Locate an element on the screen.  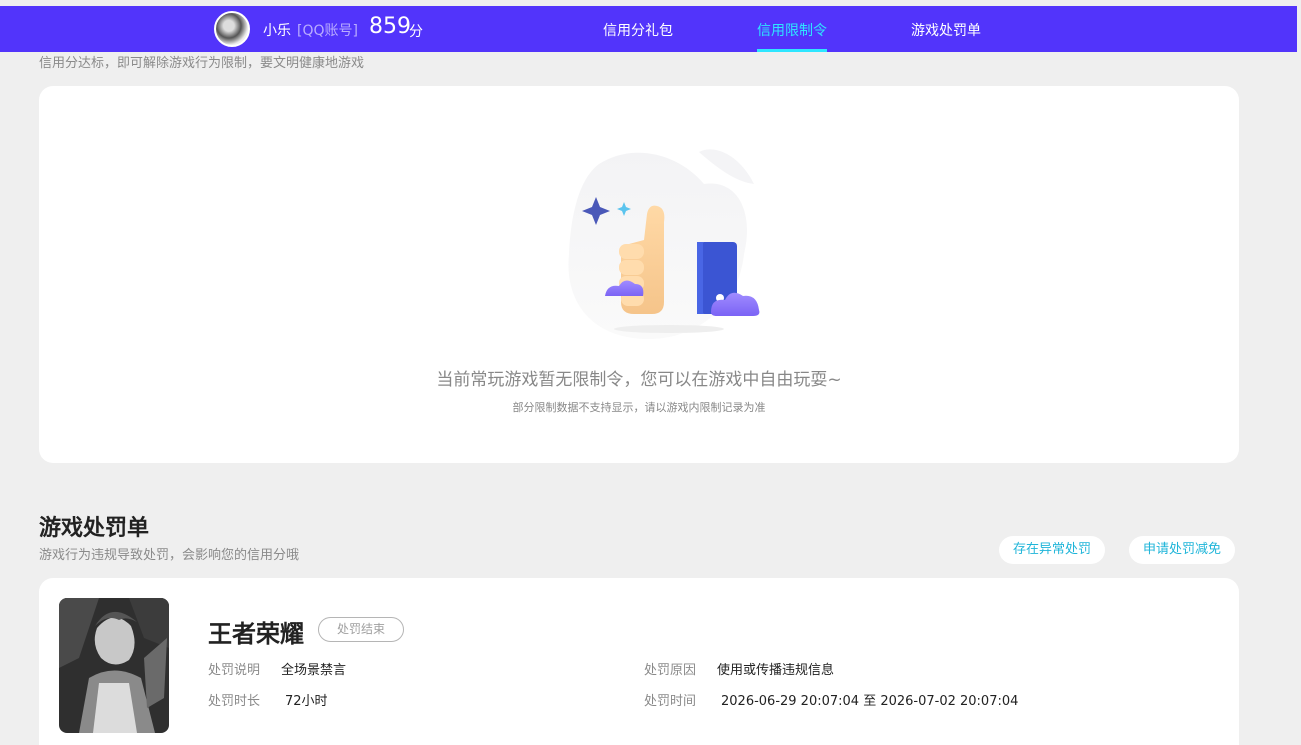
avatar is located at coordinates (232, 29).